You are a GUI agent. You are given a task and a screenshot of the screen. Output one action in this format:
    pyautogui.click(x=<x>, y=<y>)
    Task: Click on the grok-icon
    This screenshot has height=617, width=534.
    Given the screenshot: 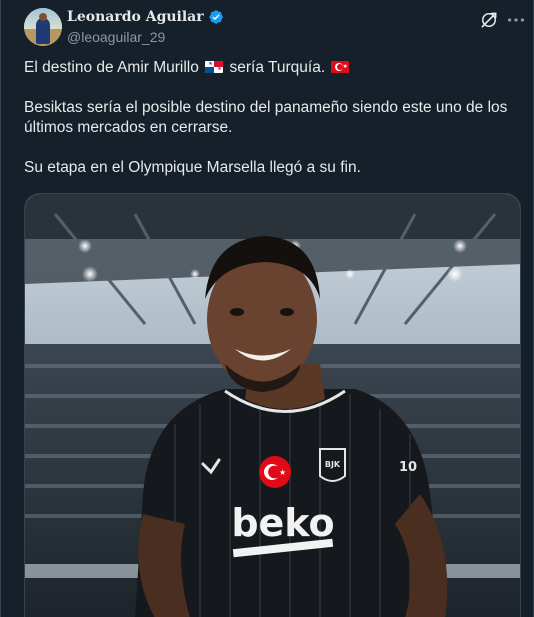 What is the action you would take?
    pyautogui.click(x=489, y=20)
    